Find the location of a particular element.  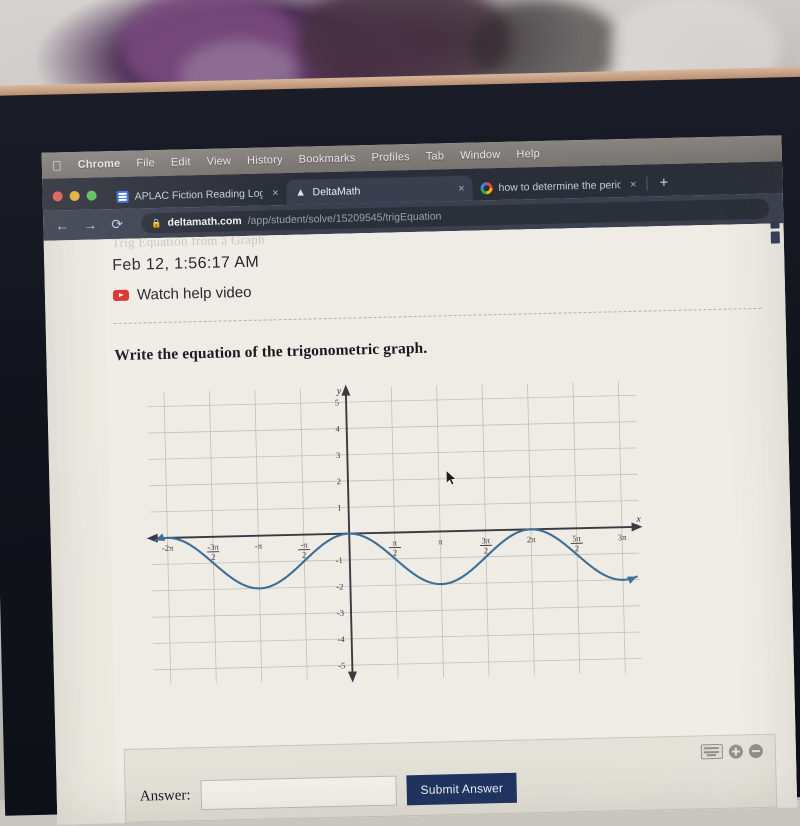

menu-item-tab: Tab is located at coordinates (435, 156).